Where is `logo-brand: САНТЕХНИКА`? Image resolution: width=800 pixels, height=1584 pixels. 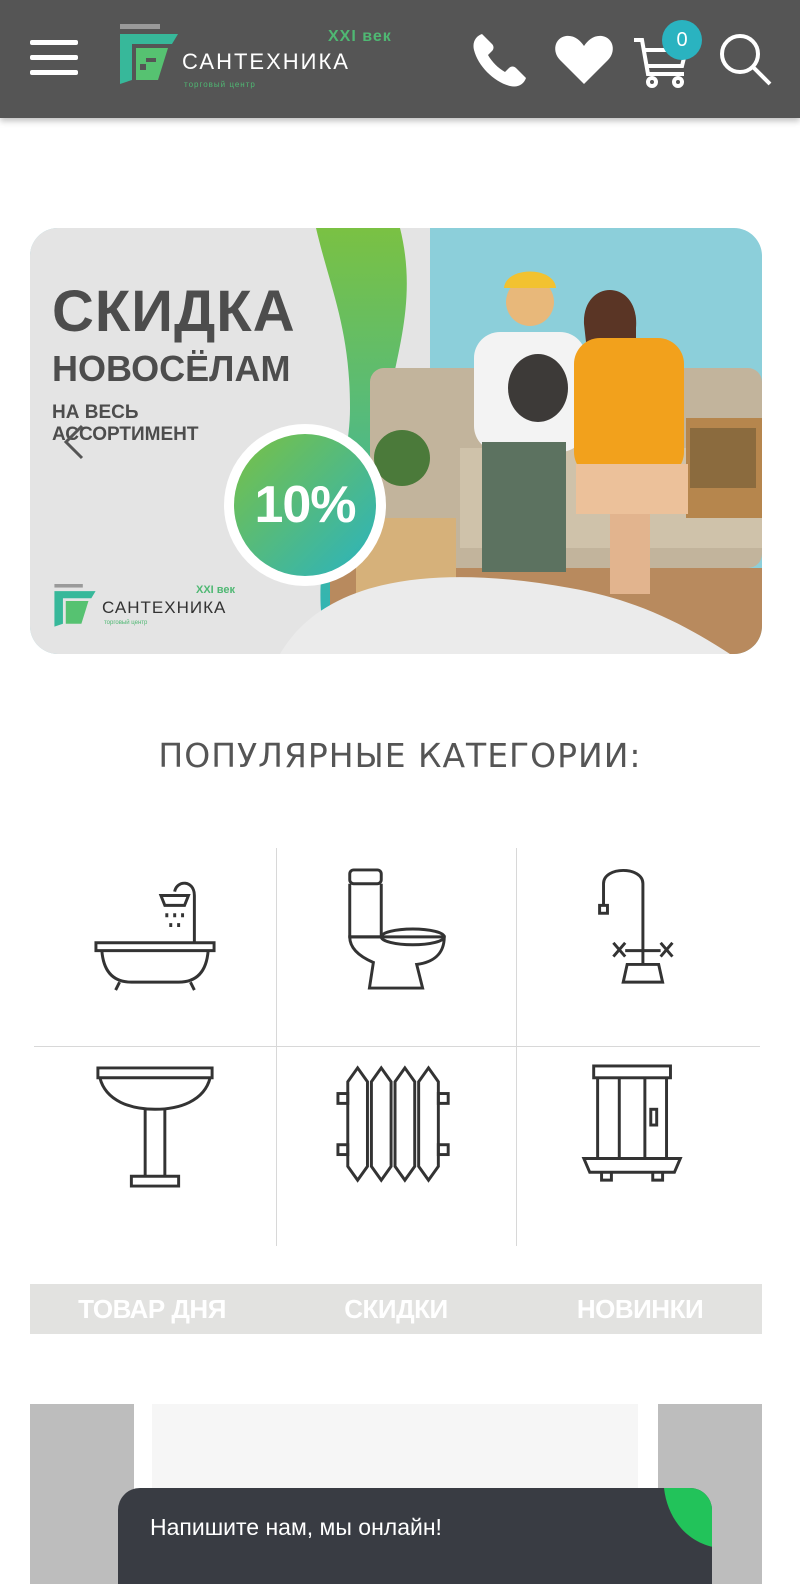 logo-brand: САНТЕХНИКА is located at coordinates (266, 61).